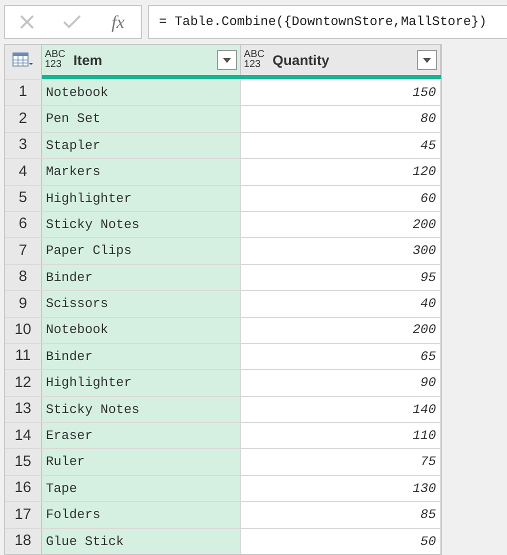 The height and width of the screenshot is (555, 507). What do you see at coordinates (141, 145) in the screenshot?
I see `table-cell: Stapler` at bounding box center [141, 145].